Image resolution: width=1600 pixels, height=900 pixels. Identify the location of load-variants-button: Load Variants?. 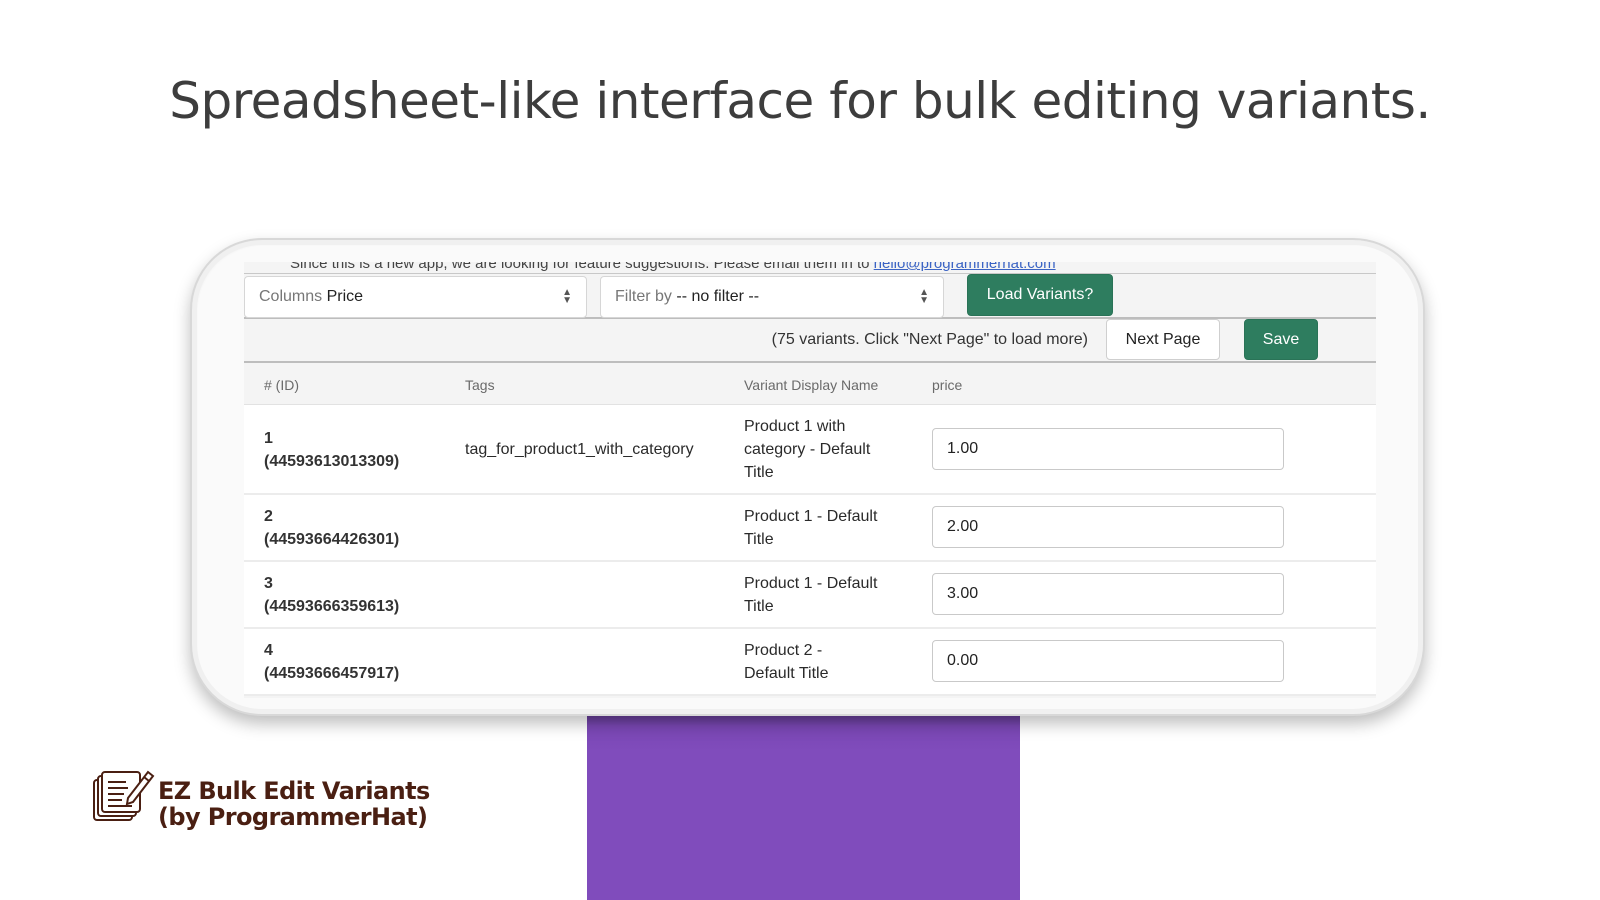
(1040, 295).